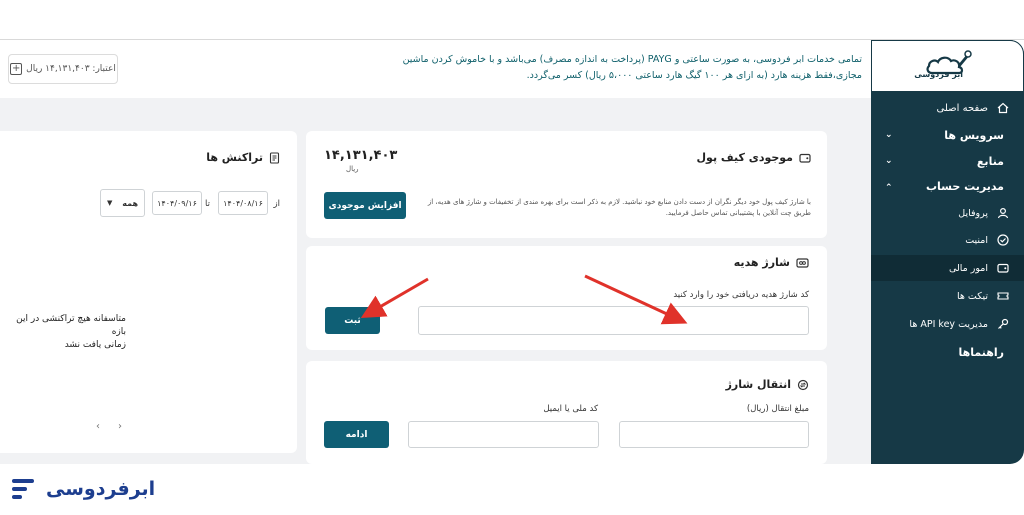  What do you see at coordinates (101, 489) in the screenshot?
I see `footer-brand-text: ابرفردوسی` at bounding box center [101, 489].